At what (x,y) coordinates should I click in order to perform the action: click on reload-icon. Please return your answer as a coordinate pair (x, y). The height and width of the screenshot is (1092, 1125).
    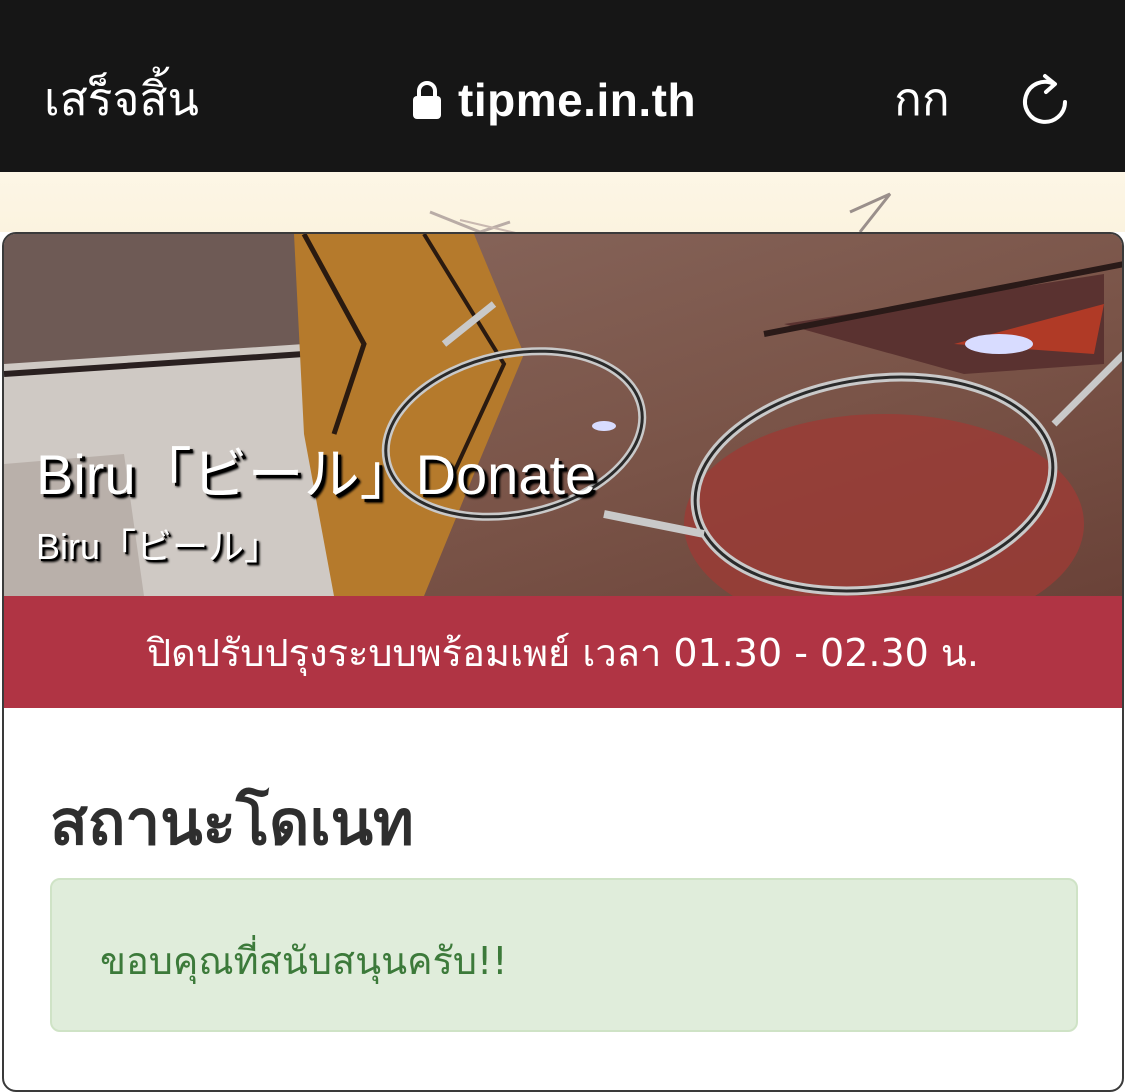
    Looking at the image, I should click on (1045, 99).